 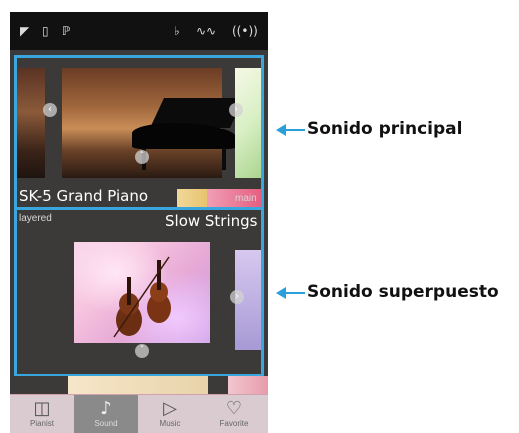 What do you see at coordinates (206, 31) in the screenshot?
I see `waveform-icon: ∿∿` at bounding box center [206, 31].